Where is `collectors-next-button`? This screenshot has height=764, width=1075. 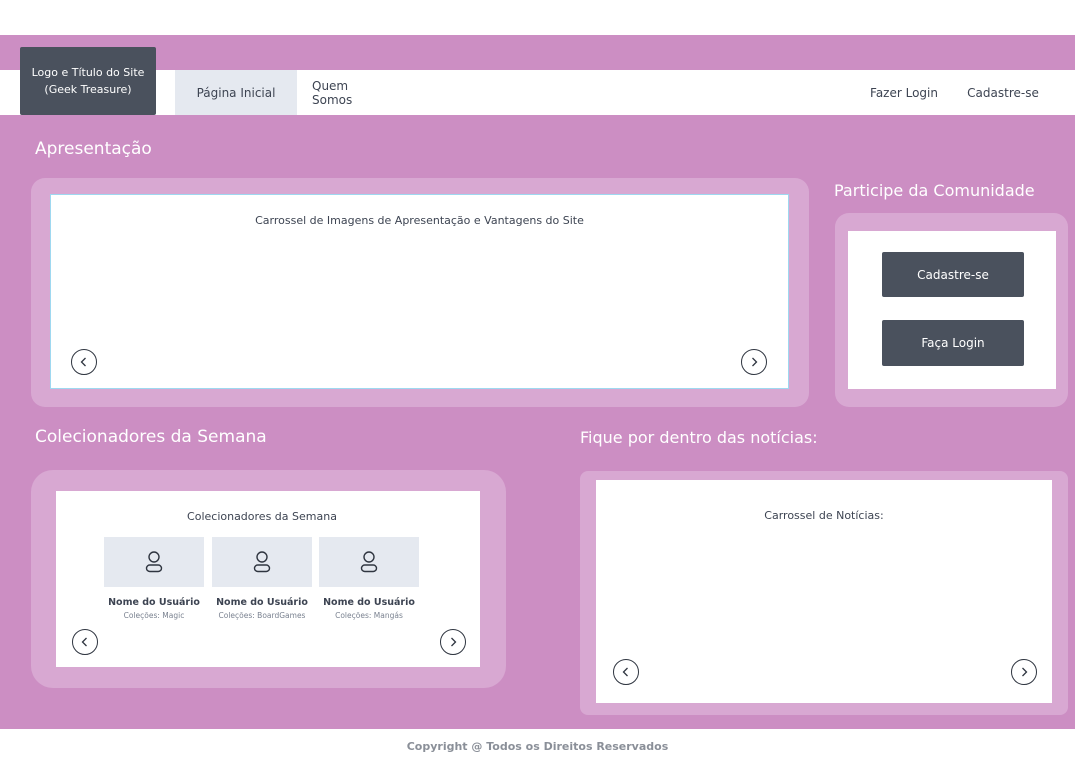
collectors-next-button is located at coordinates (453, 642).